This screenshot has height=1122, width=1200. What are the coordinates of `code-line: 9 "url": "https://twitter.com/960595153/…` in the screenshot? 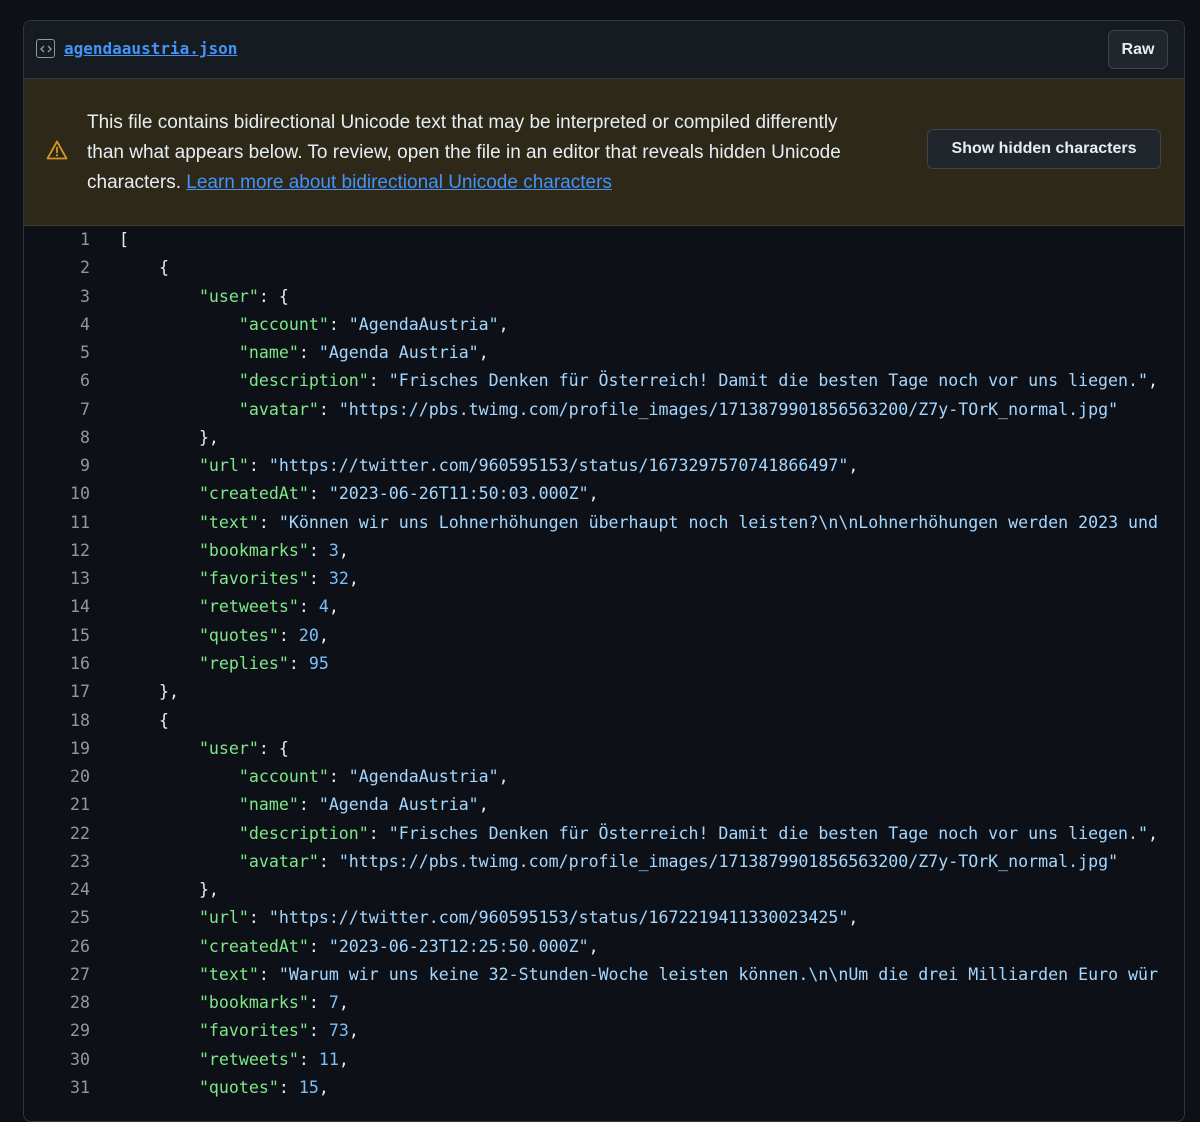 It's located at (604, 466).